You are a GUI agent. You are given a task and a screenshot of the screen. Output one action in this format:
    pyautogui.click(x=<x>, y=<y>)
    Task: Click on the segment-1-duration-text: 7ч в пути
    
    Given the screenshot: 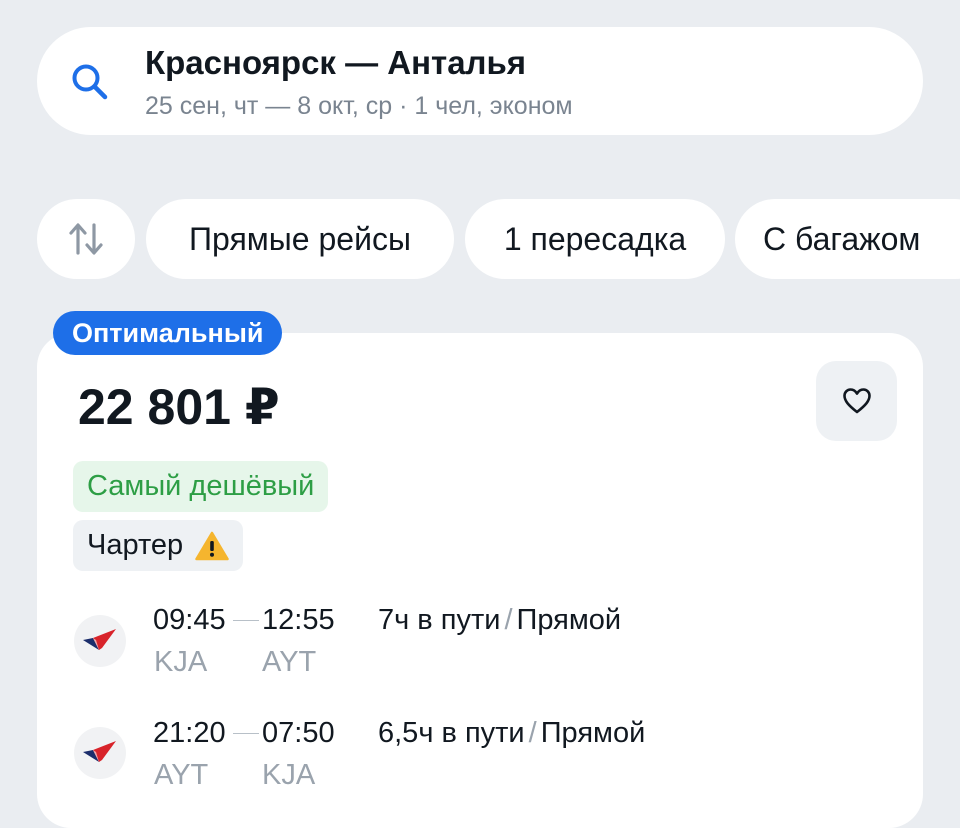 What is the action you would take?
    pyautogui.click(x=439, y=620)
    